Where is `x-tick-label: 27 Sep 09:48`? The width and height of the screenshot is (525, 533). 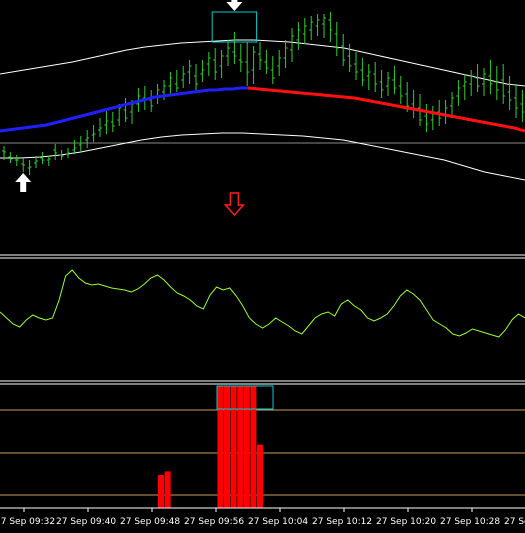 x-tick-label: 27 Sep 09:48 is located at coordinates (150, 522).